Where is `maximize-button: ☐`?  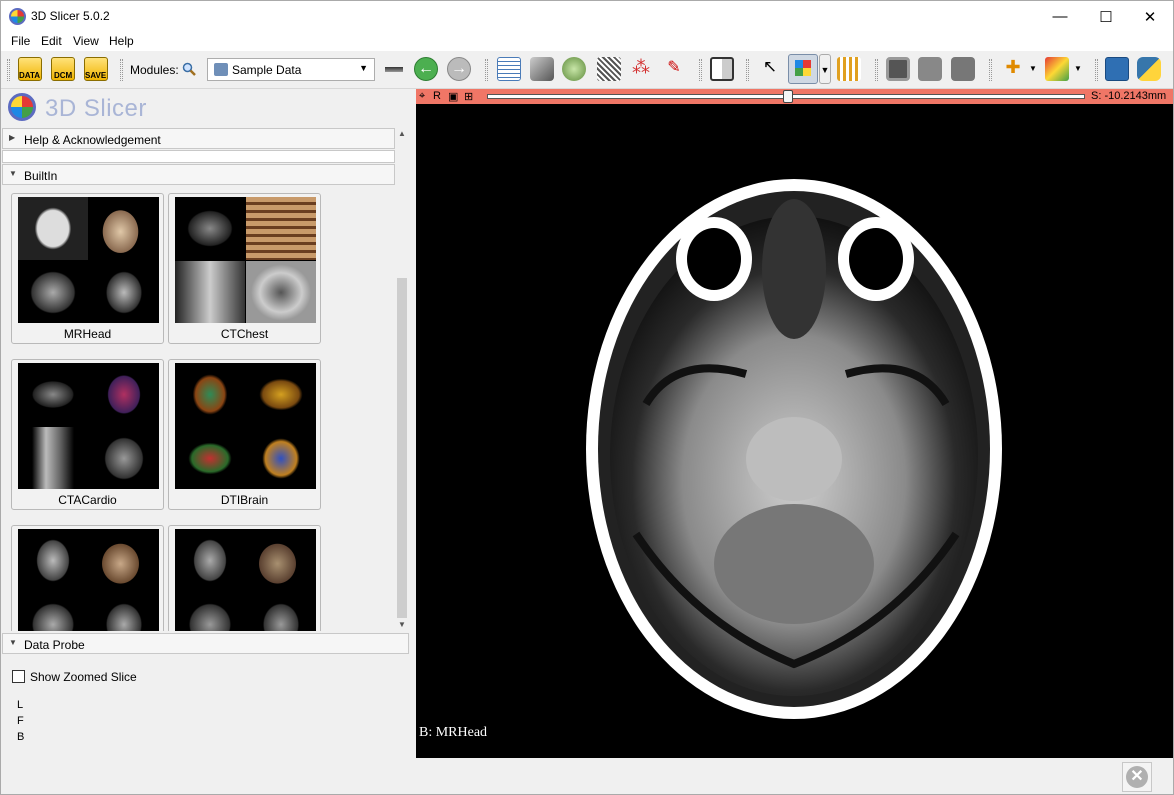 maximize-button: ☐ is located at coordinates (1106, 16).